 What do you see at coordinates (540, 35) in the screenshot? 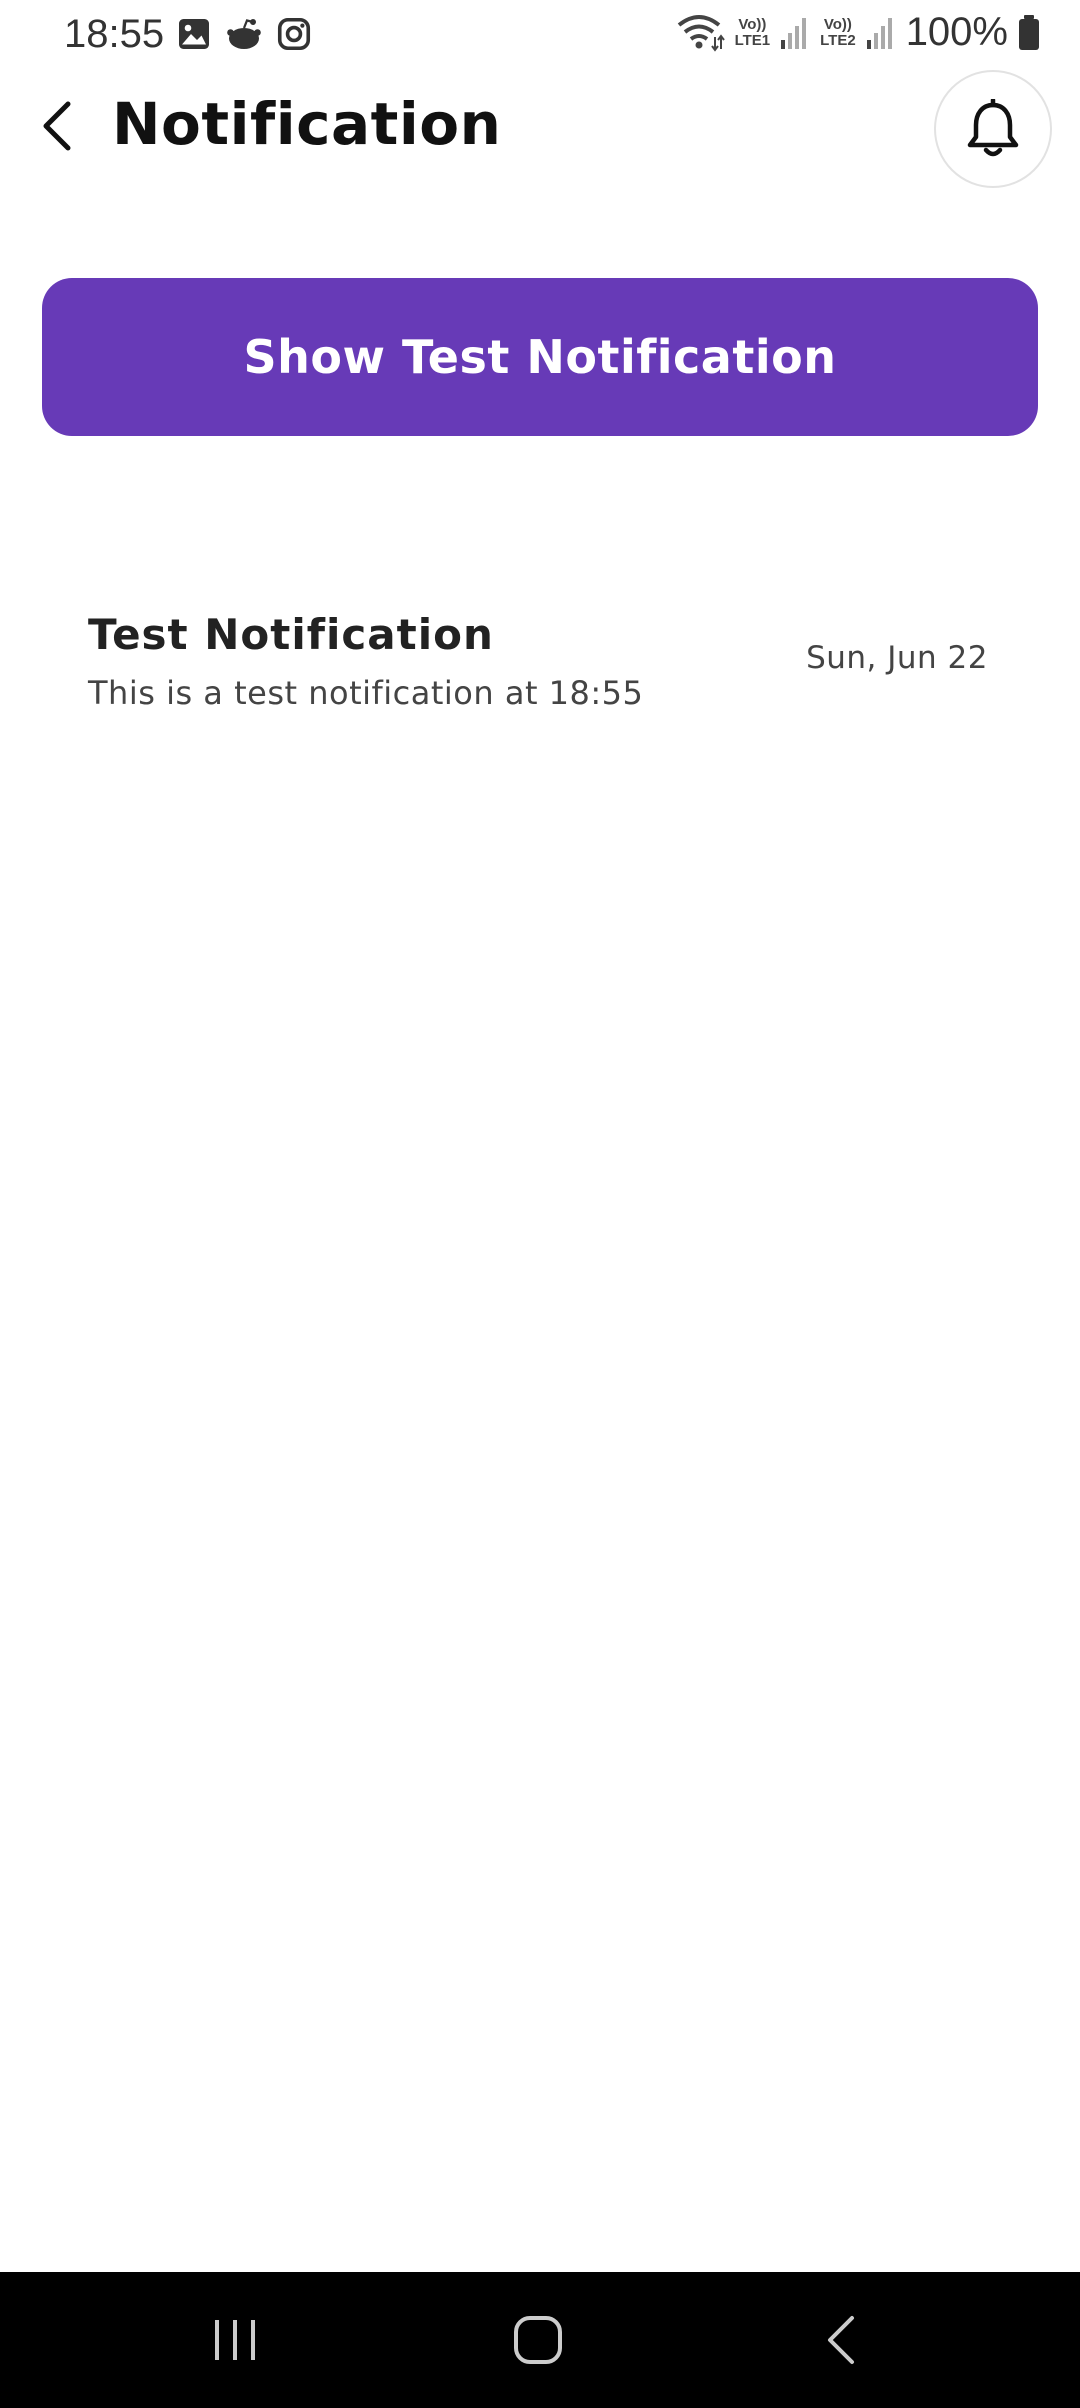
I see `status-bar: 18:55 Vo)) LTE1 Vo)) LTE2 100%` at bounding box center [540, 35].